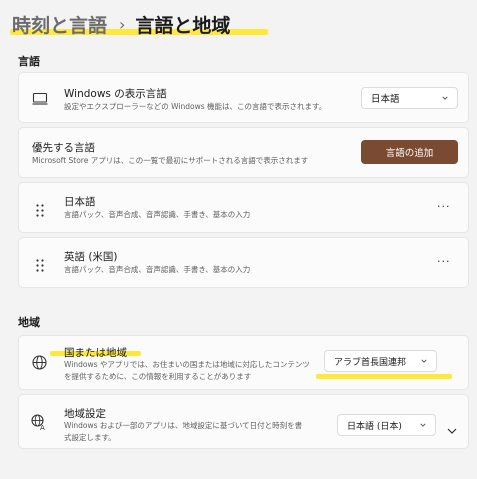 Image resolution: width=477 pixels, height=479 pixels. What do you see at coordinates (42, 427) in the screenshot?
I see `svg-text: A` at bounding box center [42, 427].